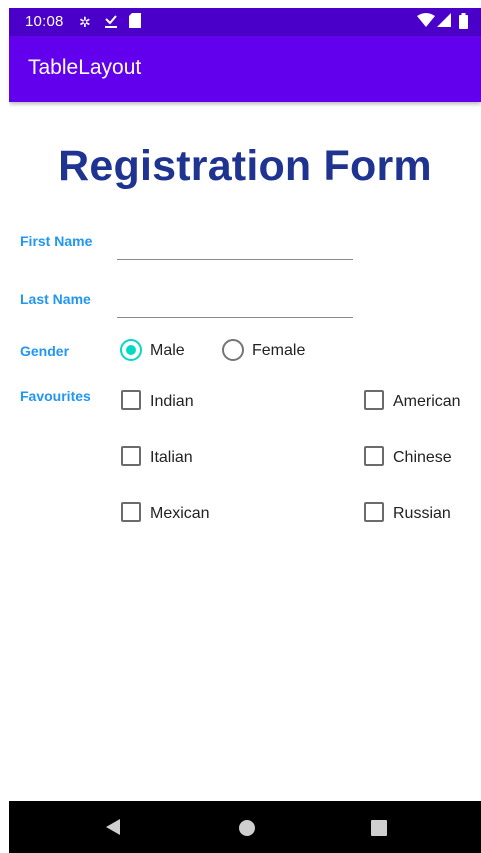 The height and width of the screenshot is (853, 481). I want to click on page-title: Registration Form, so click(245, 166).